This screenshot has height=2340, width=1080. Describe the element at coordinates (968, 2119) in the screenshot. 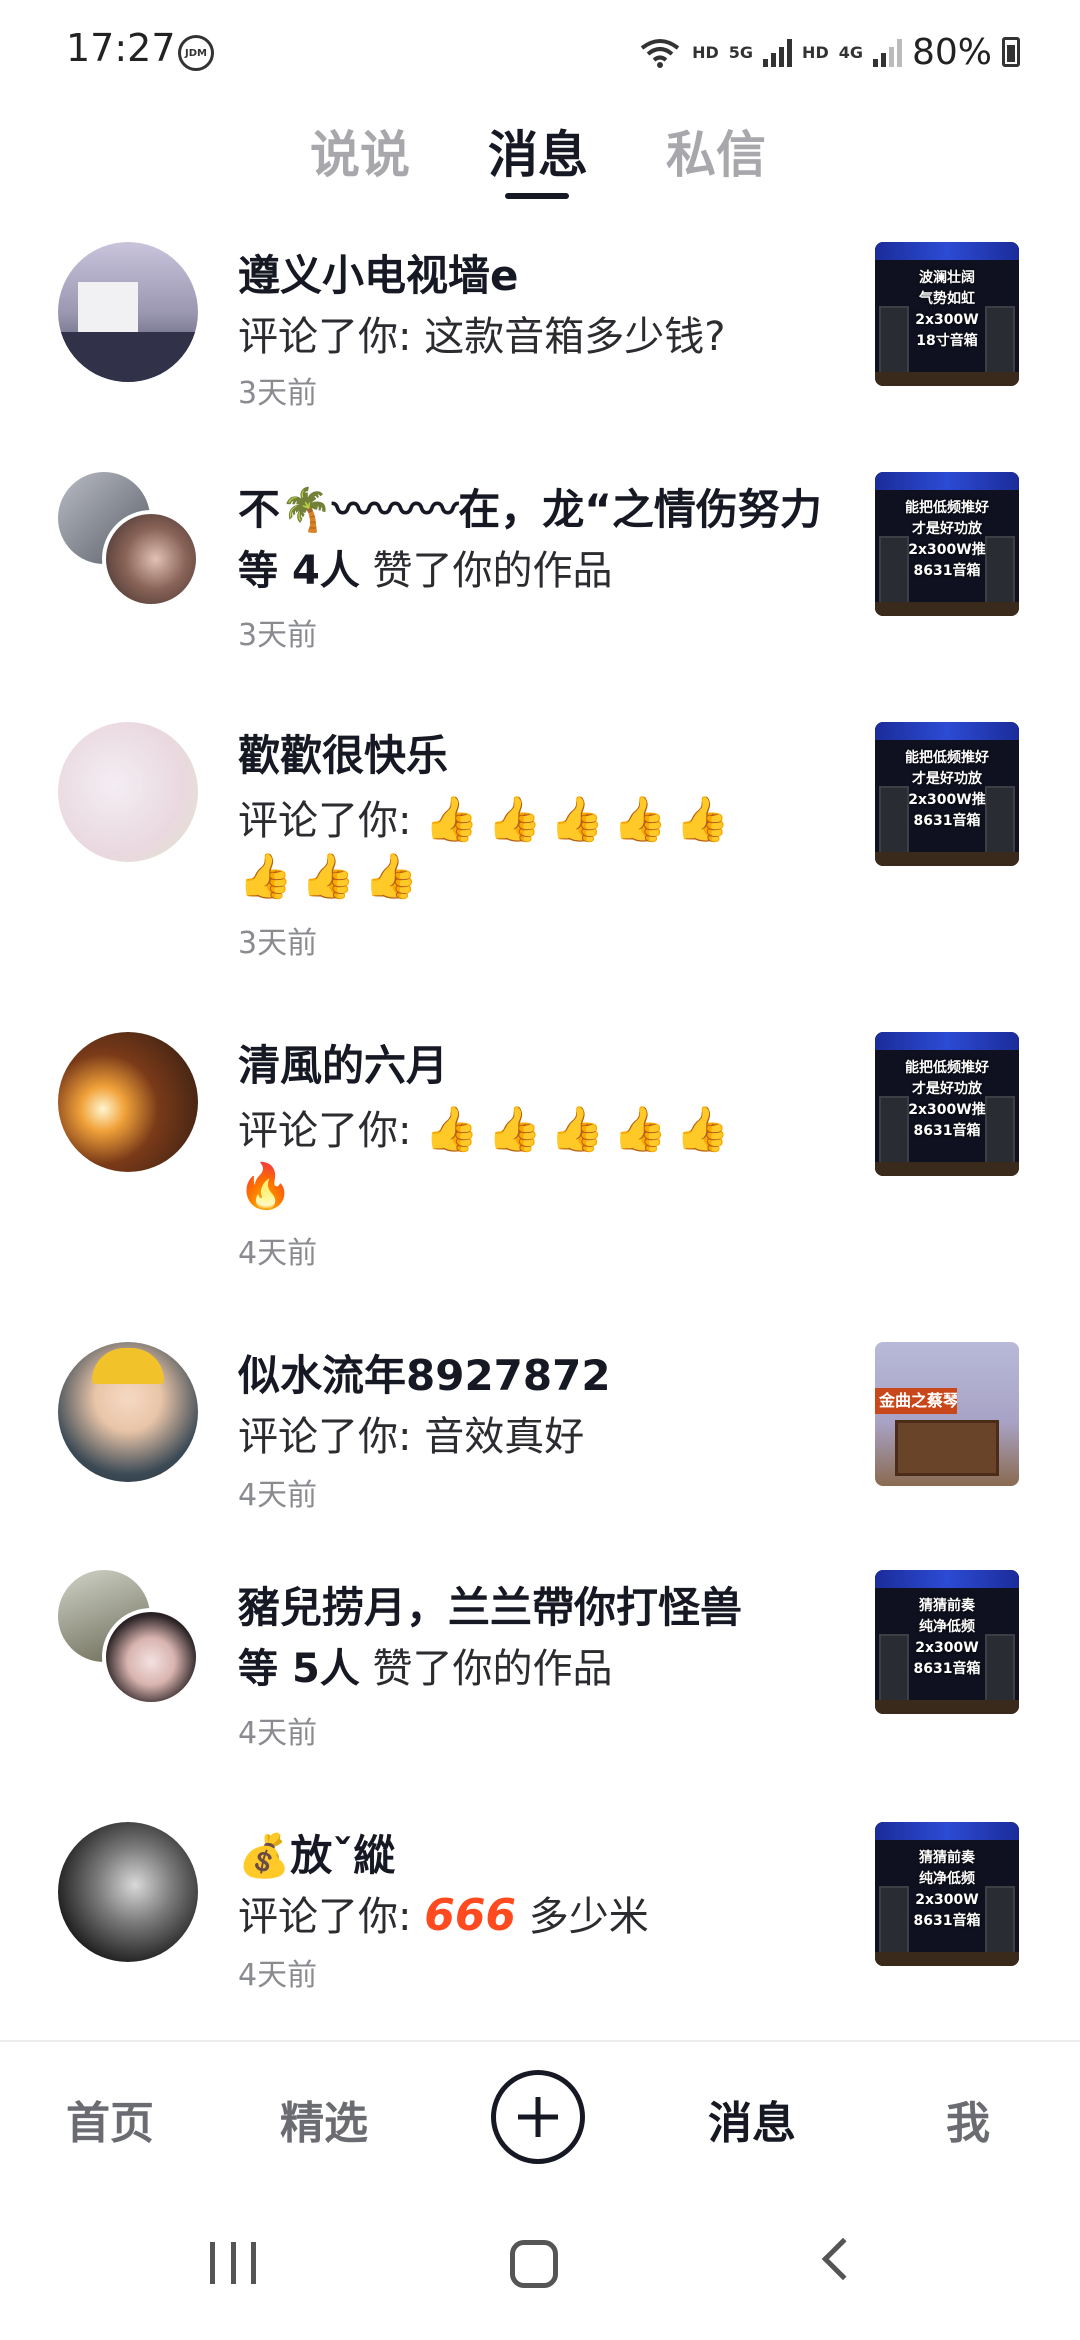

I see `nav-me: 我` at that location.